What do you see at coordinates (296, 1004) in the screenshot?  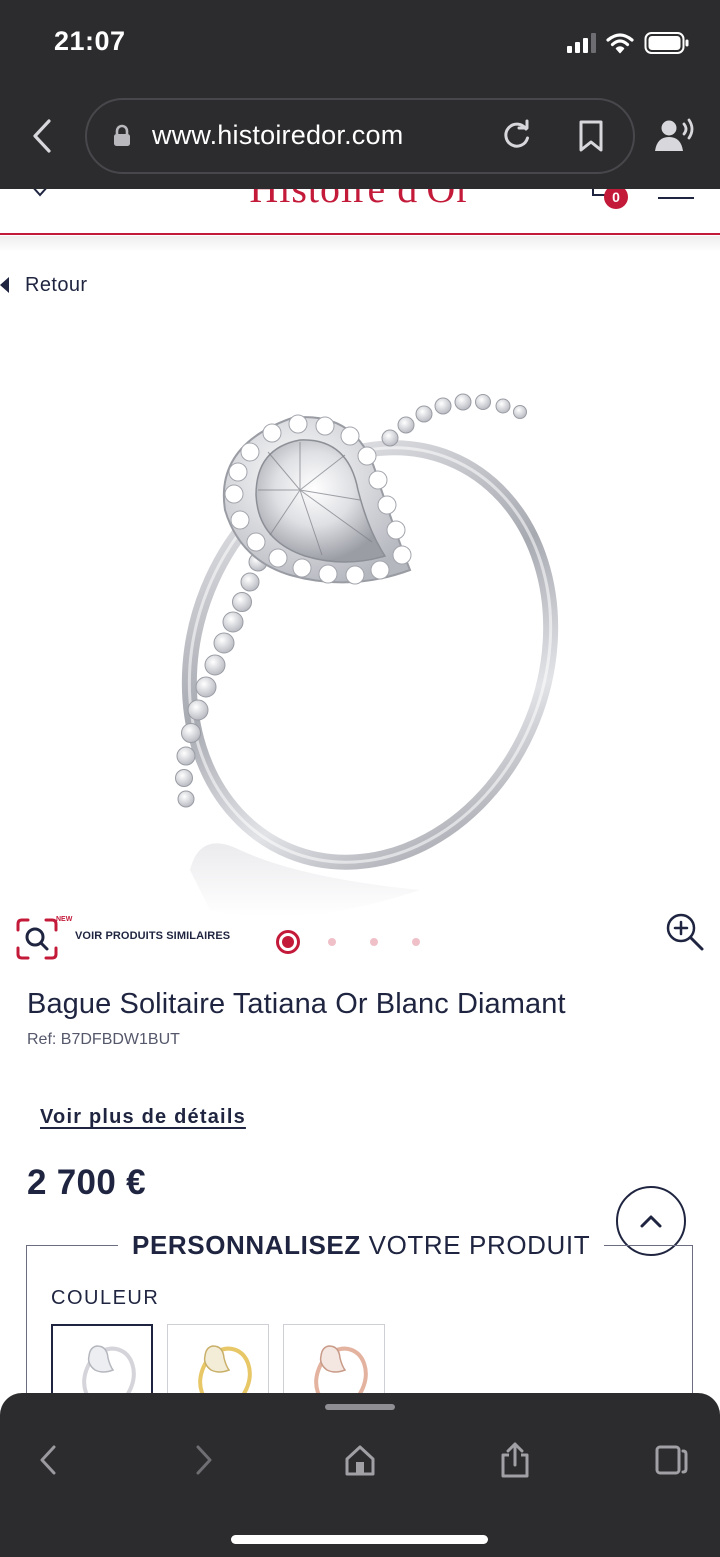 I see `product-title: Bague Solitaire Tatiana Or Blanc Diamant` at bounding box center [296, 1004].